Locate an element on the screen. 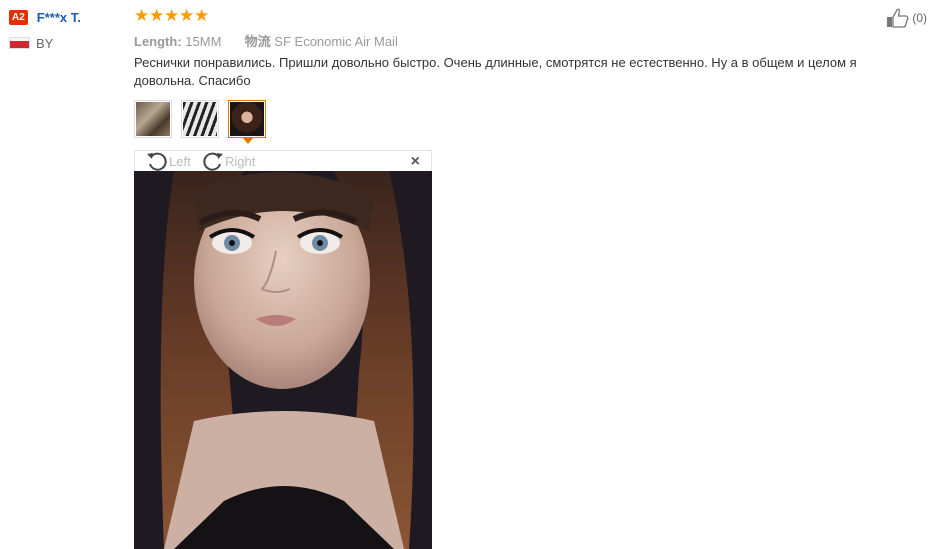 The image size is (931, 549). reviewer-row: A2 F***x T. is located at coordinates (64, 17).